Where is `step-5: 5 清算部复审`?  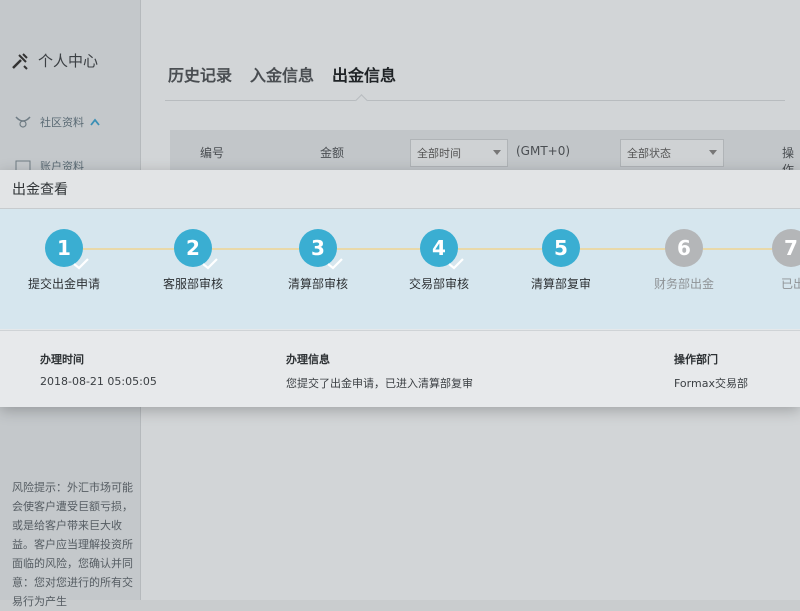
step-5: 5 清算部复审 is located at coordinates (561, 260).